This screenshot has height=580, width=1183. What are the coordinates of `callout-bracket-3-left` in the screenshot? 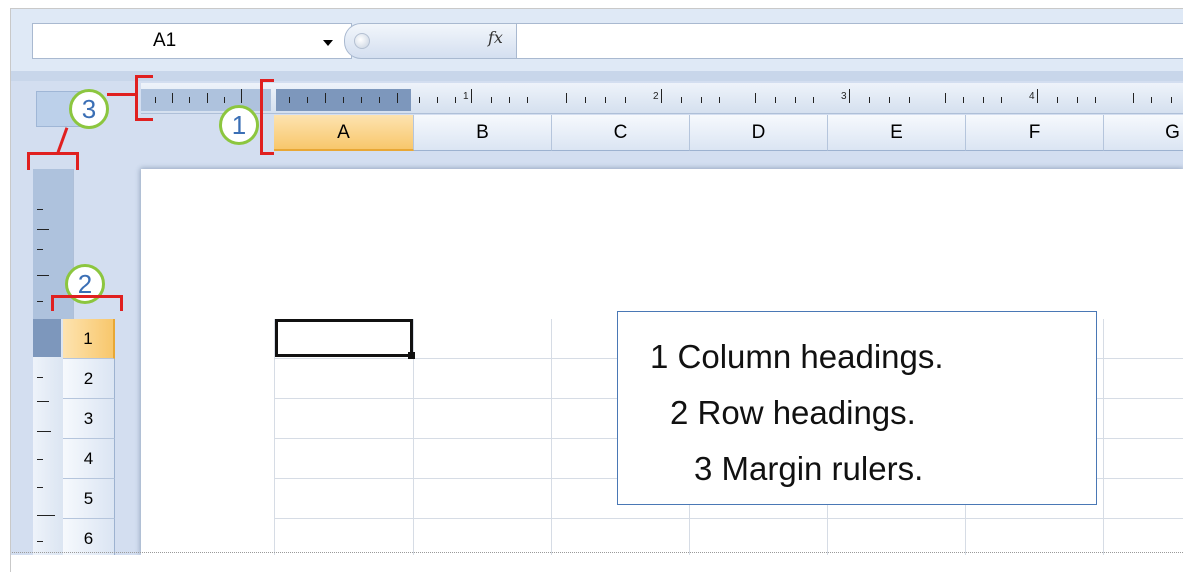 It's located at (53, 161).